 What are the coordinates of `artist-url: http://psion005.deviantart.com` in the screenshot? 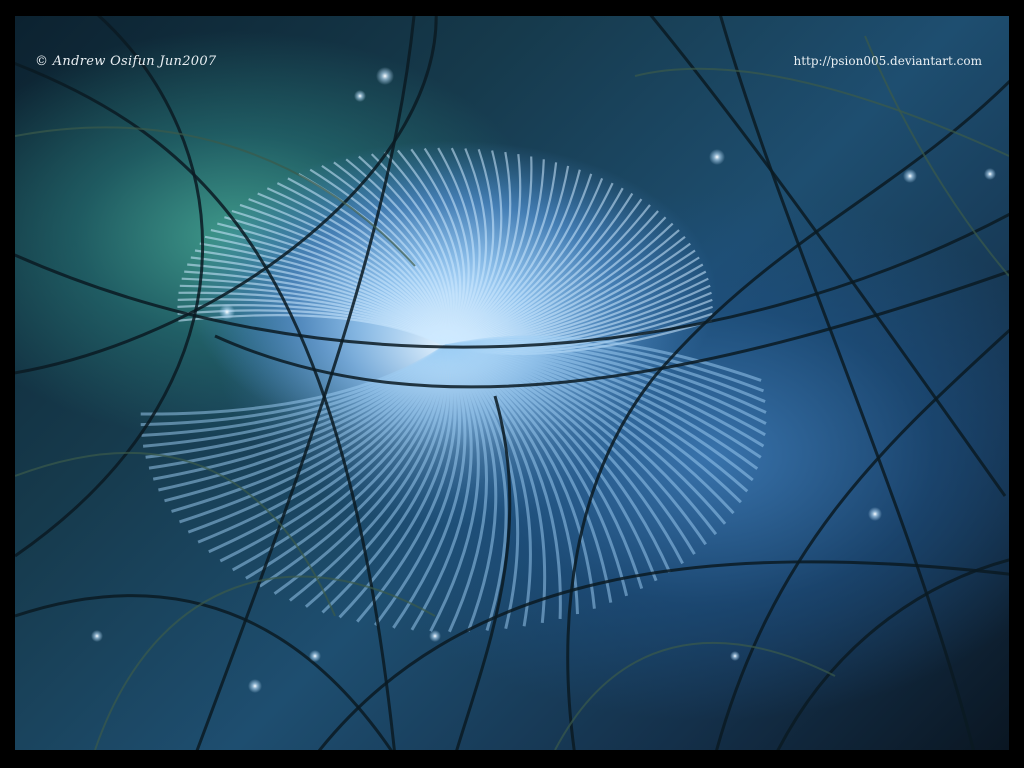 It's located at (888, 61).